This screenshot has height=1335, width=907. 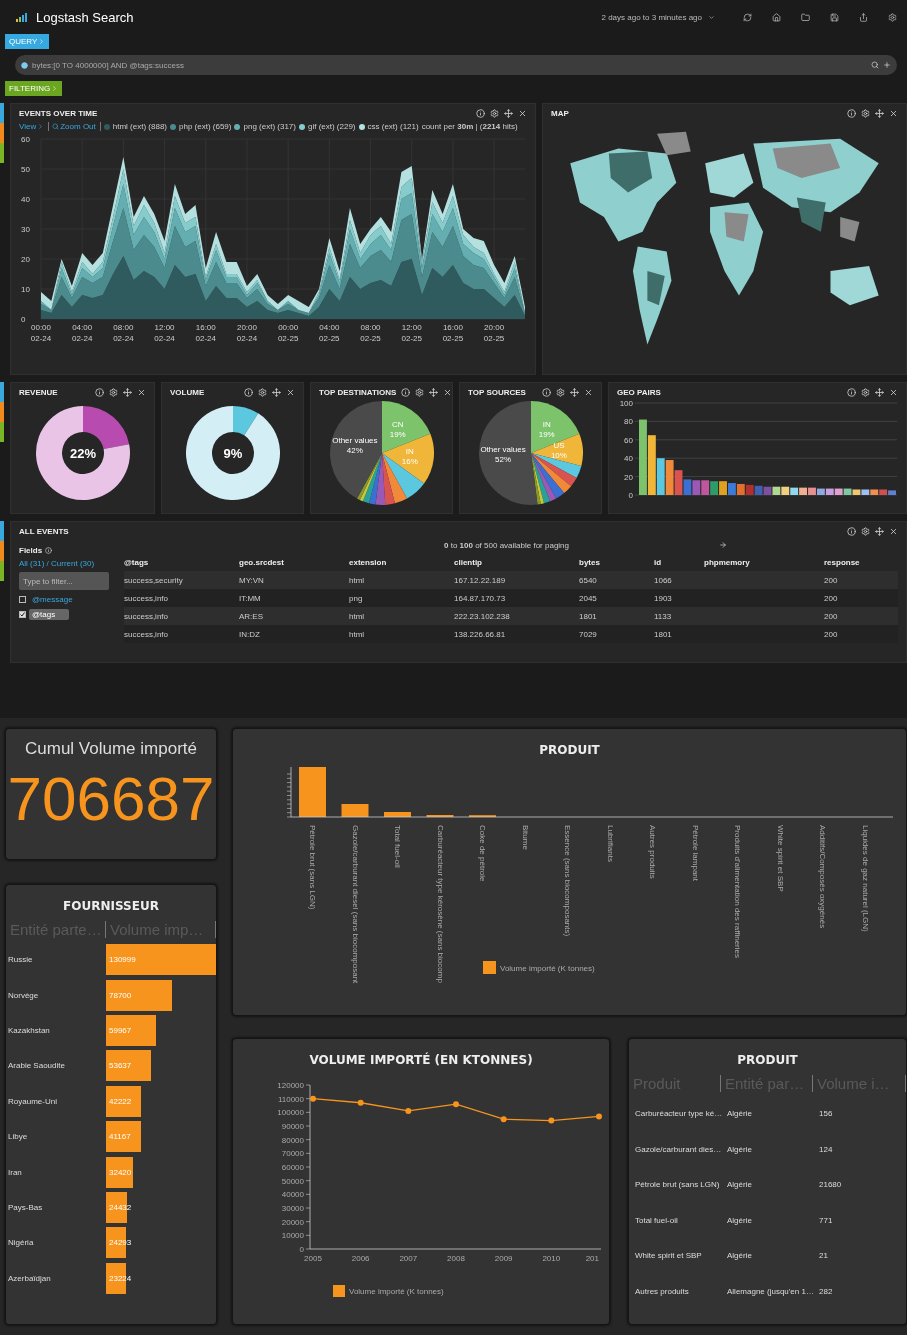 What do you see at coordinates (181, 562) in the screenshot?
I see `column-header: @tags` at bounding box center [181, 562].